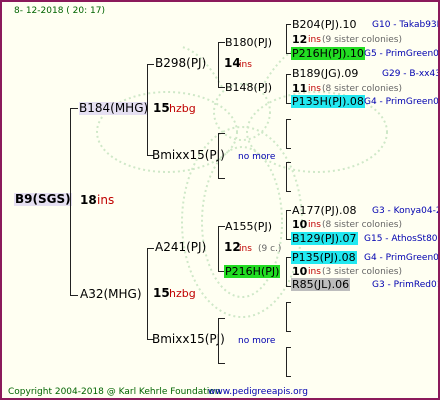 Image resolution: width=440 pixels, height=400 pixels. I want to click on bracket-gen2-1-top, so click(221, 42).